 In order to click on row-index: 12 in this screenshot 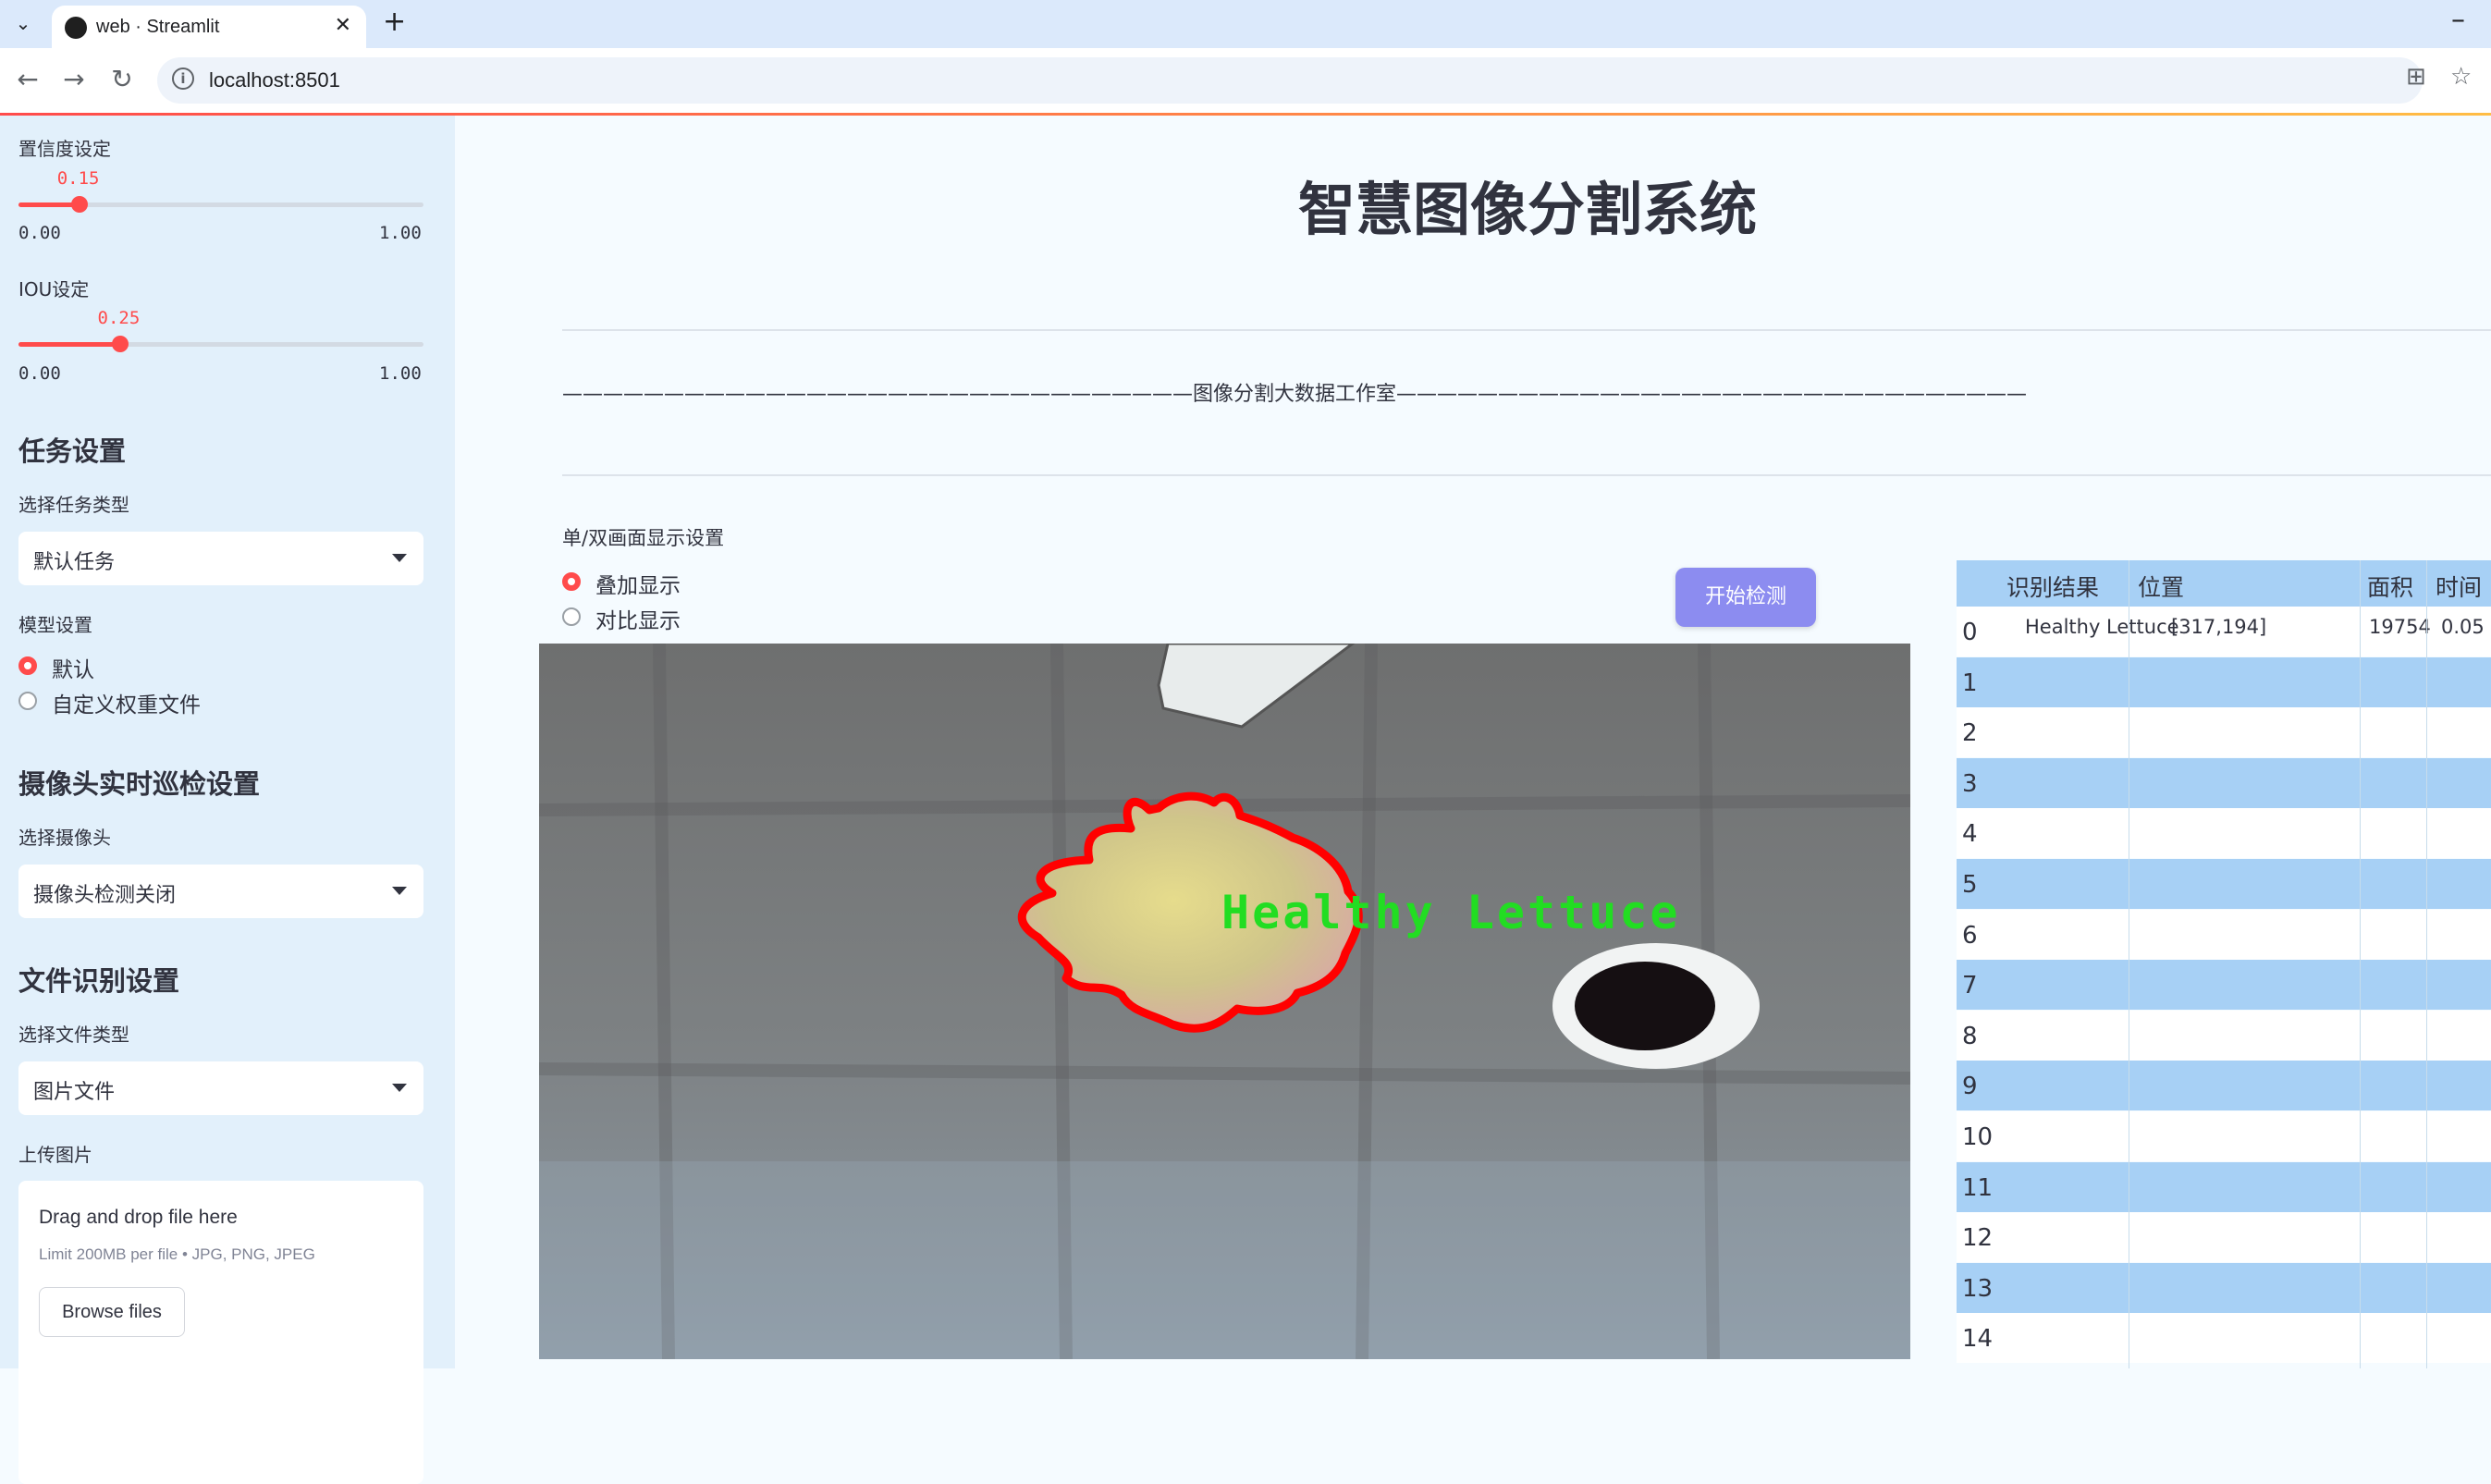, I will do `click(1978, 1238)`.